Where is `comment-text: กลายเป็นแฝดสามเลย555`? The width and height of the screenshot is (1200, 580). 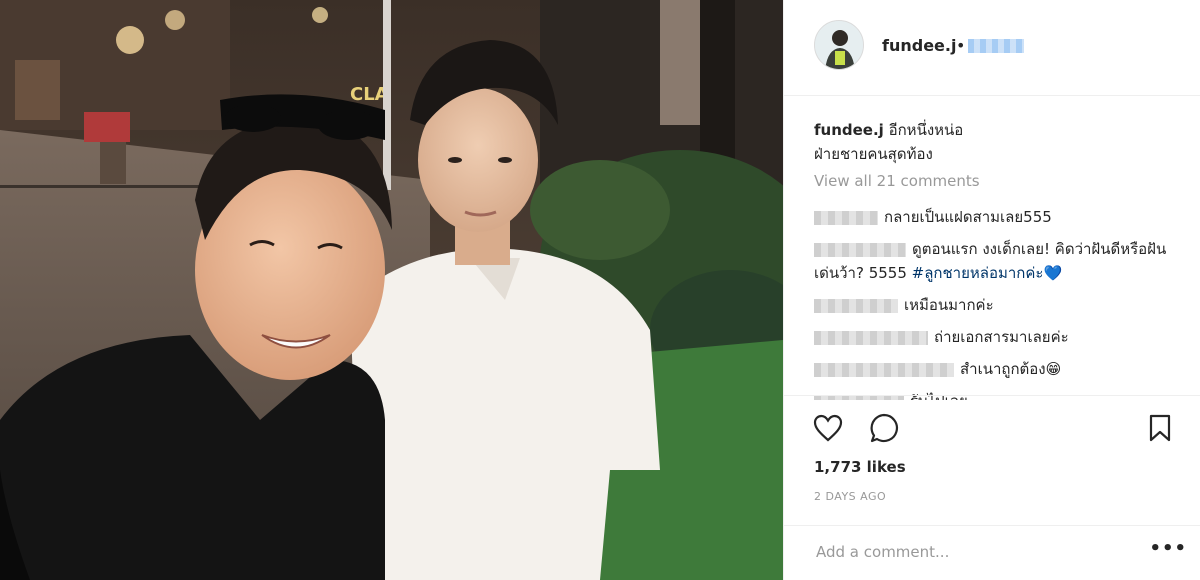 comment-text: กลายเป็นแฝดสามเลย555 is located at coordinates (968, 217).